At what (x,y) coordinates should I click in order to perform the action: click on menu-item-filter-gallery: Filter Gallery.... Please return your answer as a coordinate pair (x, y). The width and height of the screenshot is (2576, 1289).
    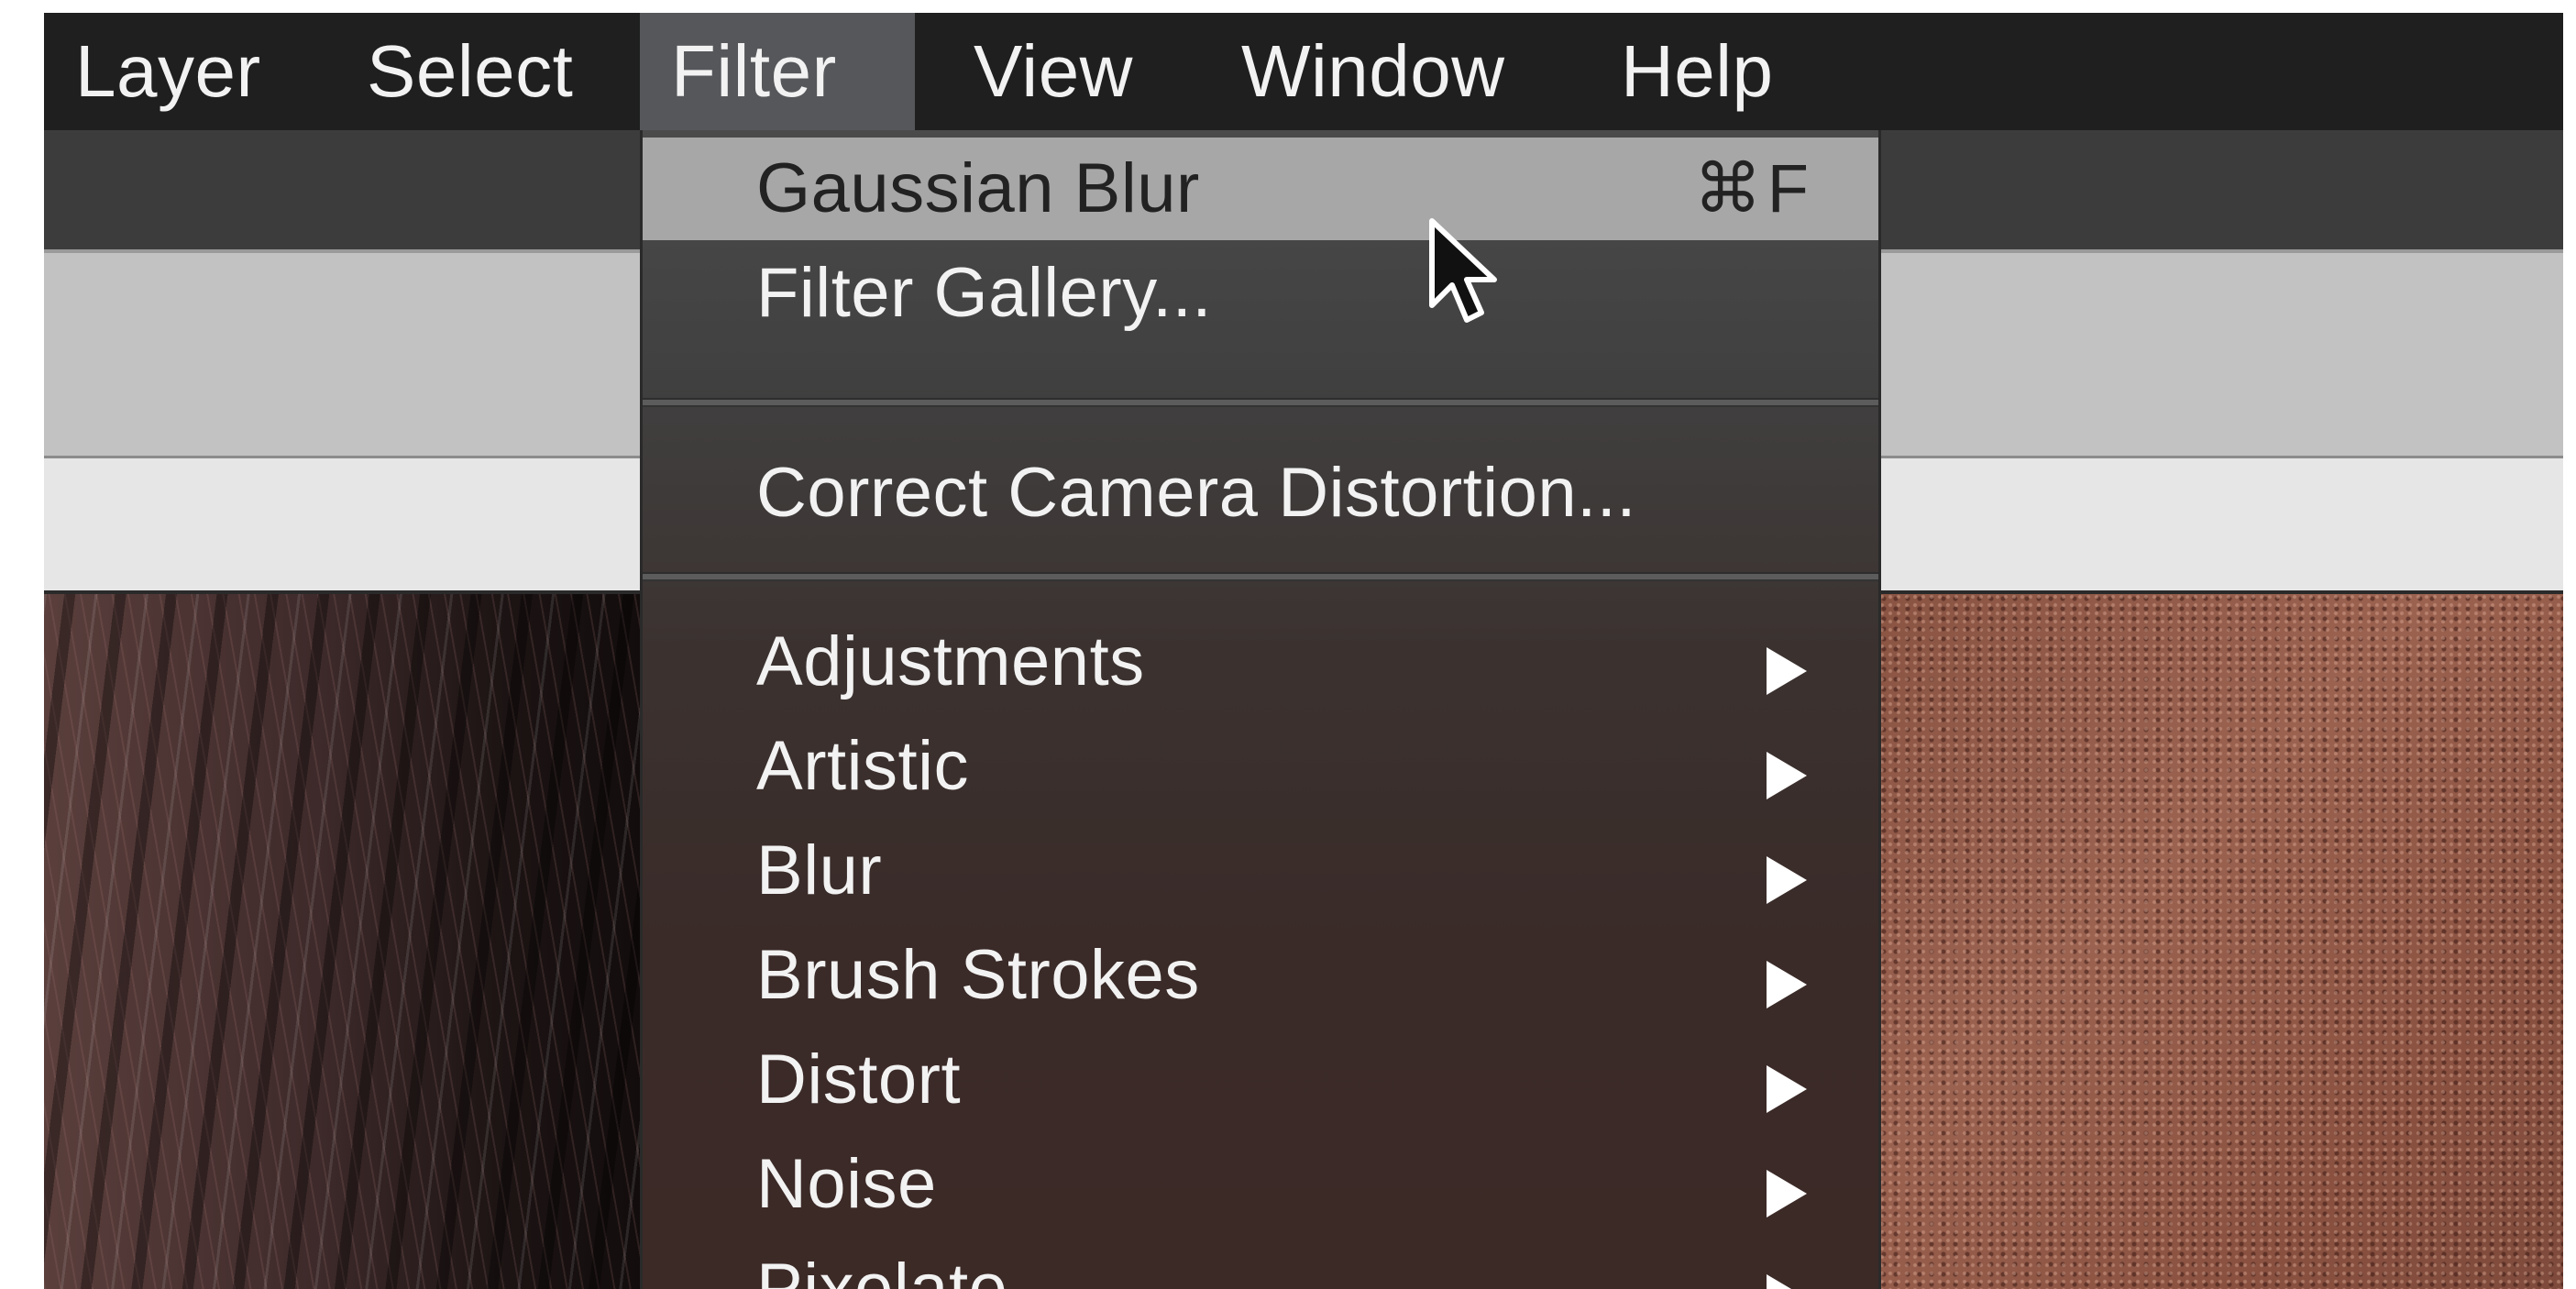
    Looking at the image, I should click on (1261, 293).